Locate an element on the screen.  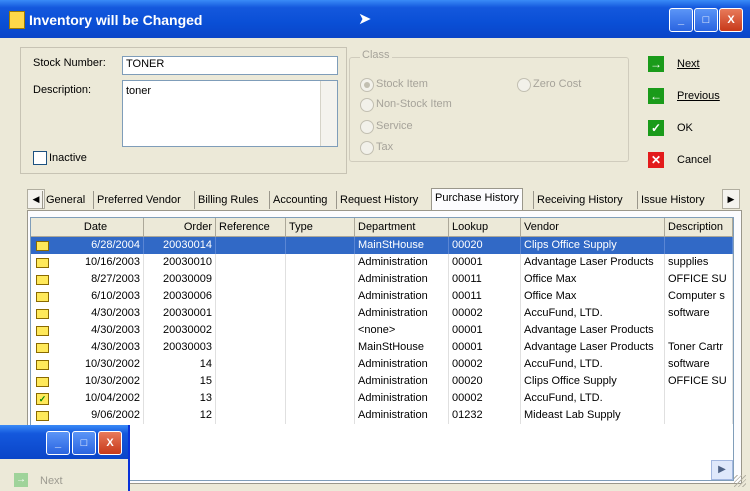
col-description: Description is located at coordinates (699, 227).